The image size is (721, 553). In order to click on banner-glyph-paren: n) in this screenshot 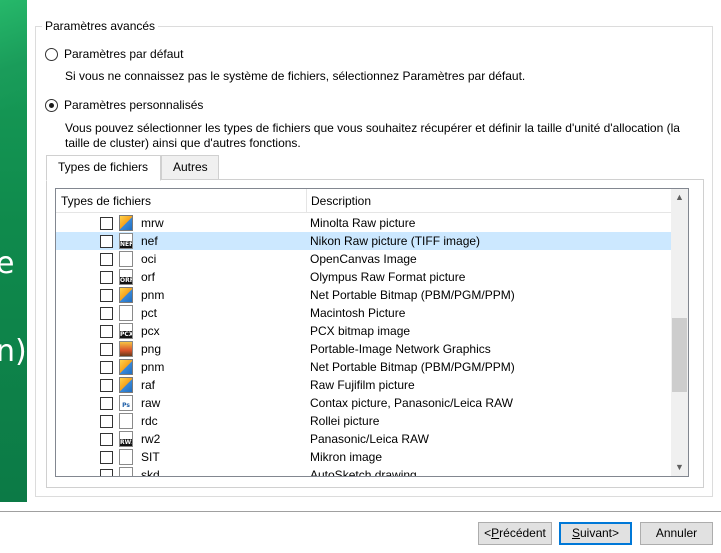, I will do `click(13, 351)`.